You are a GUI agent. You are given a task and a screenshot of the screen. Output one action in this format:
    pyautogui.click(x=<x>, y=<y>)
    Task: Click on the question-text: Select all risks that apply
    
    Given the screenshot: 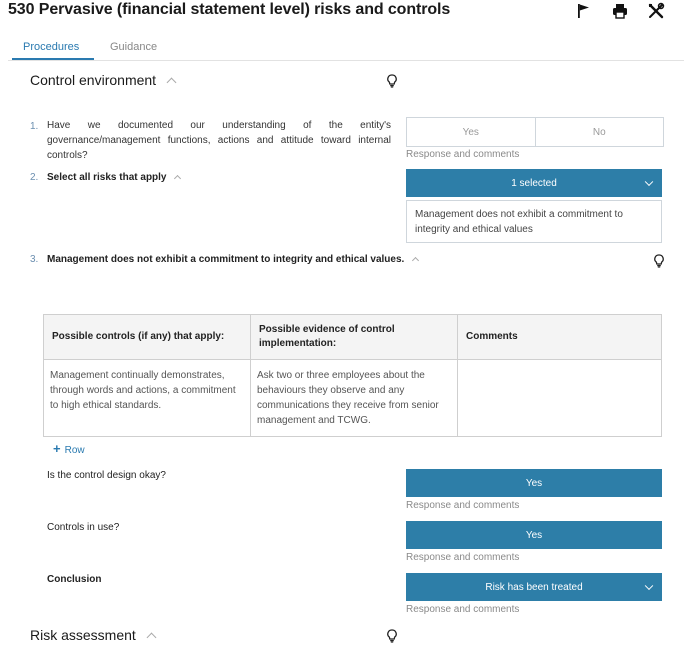 What is the action you would take?
    pyautogui.click(x=114, y=177)
    